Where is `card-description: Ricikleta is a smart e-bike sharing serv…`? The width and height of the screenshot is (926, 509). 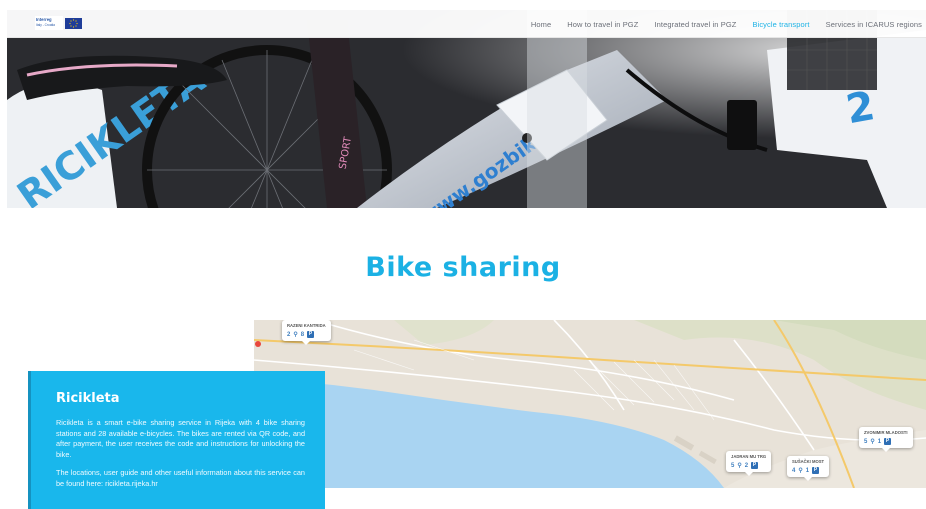
card-description: Ricikleta is a smart e-bike sharing serv… is located at coordinates (180, 438).